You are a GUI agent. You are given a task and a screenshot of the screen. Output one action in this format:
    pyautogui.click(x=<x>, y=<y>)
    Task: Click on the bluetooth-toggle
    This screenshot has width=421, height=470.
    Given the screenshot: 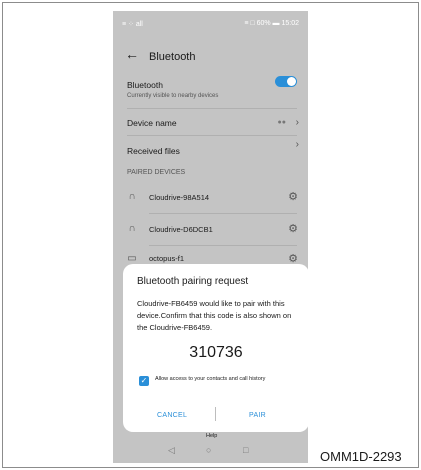 What is the action you would take?
    pyautogui.click(x=286, y=81)
    